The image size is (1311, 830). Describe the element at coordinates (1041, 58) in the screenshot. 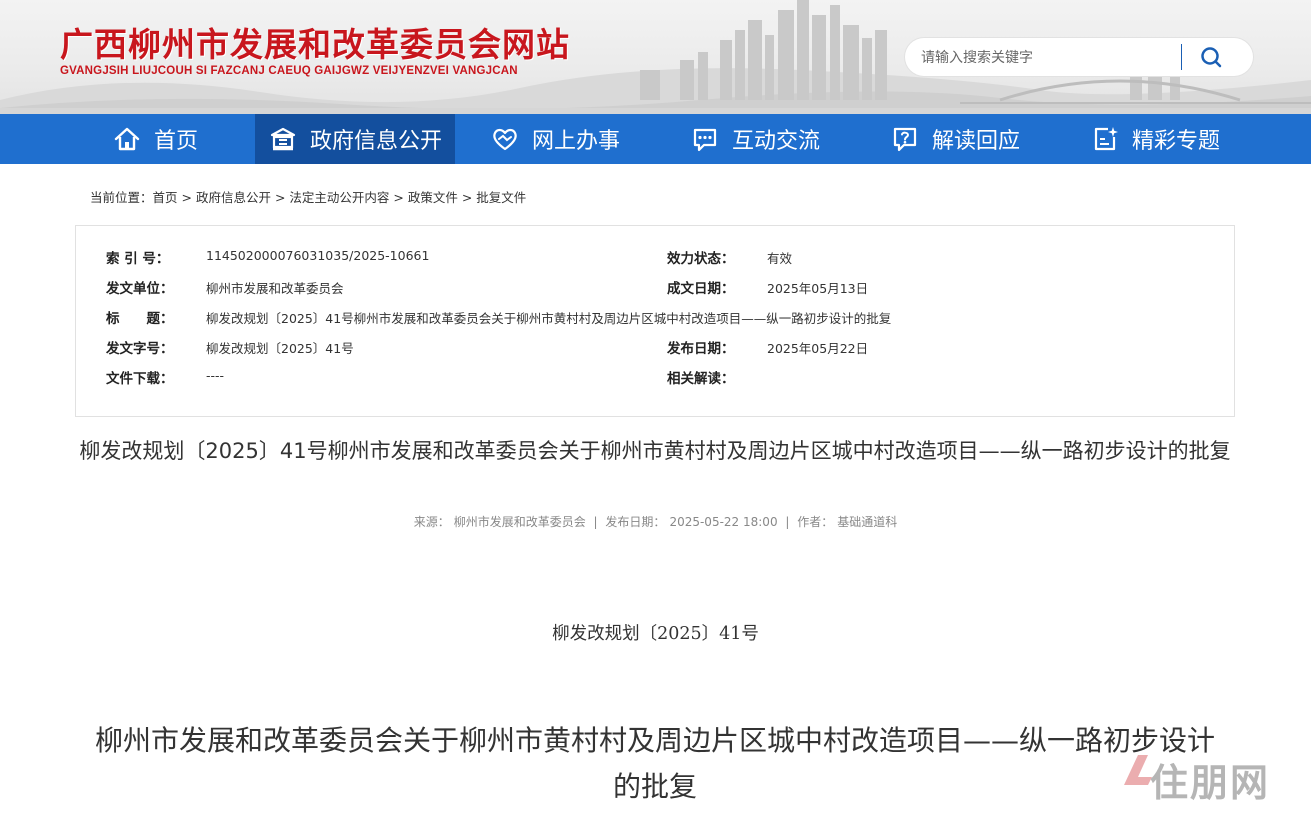

I see `search-input` at that location.